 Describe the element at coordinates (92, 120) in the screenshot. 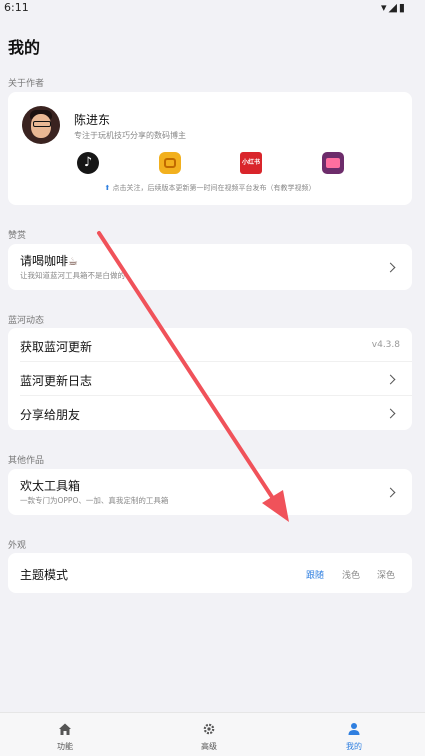

I see `author-name: 陈进东` at that location.